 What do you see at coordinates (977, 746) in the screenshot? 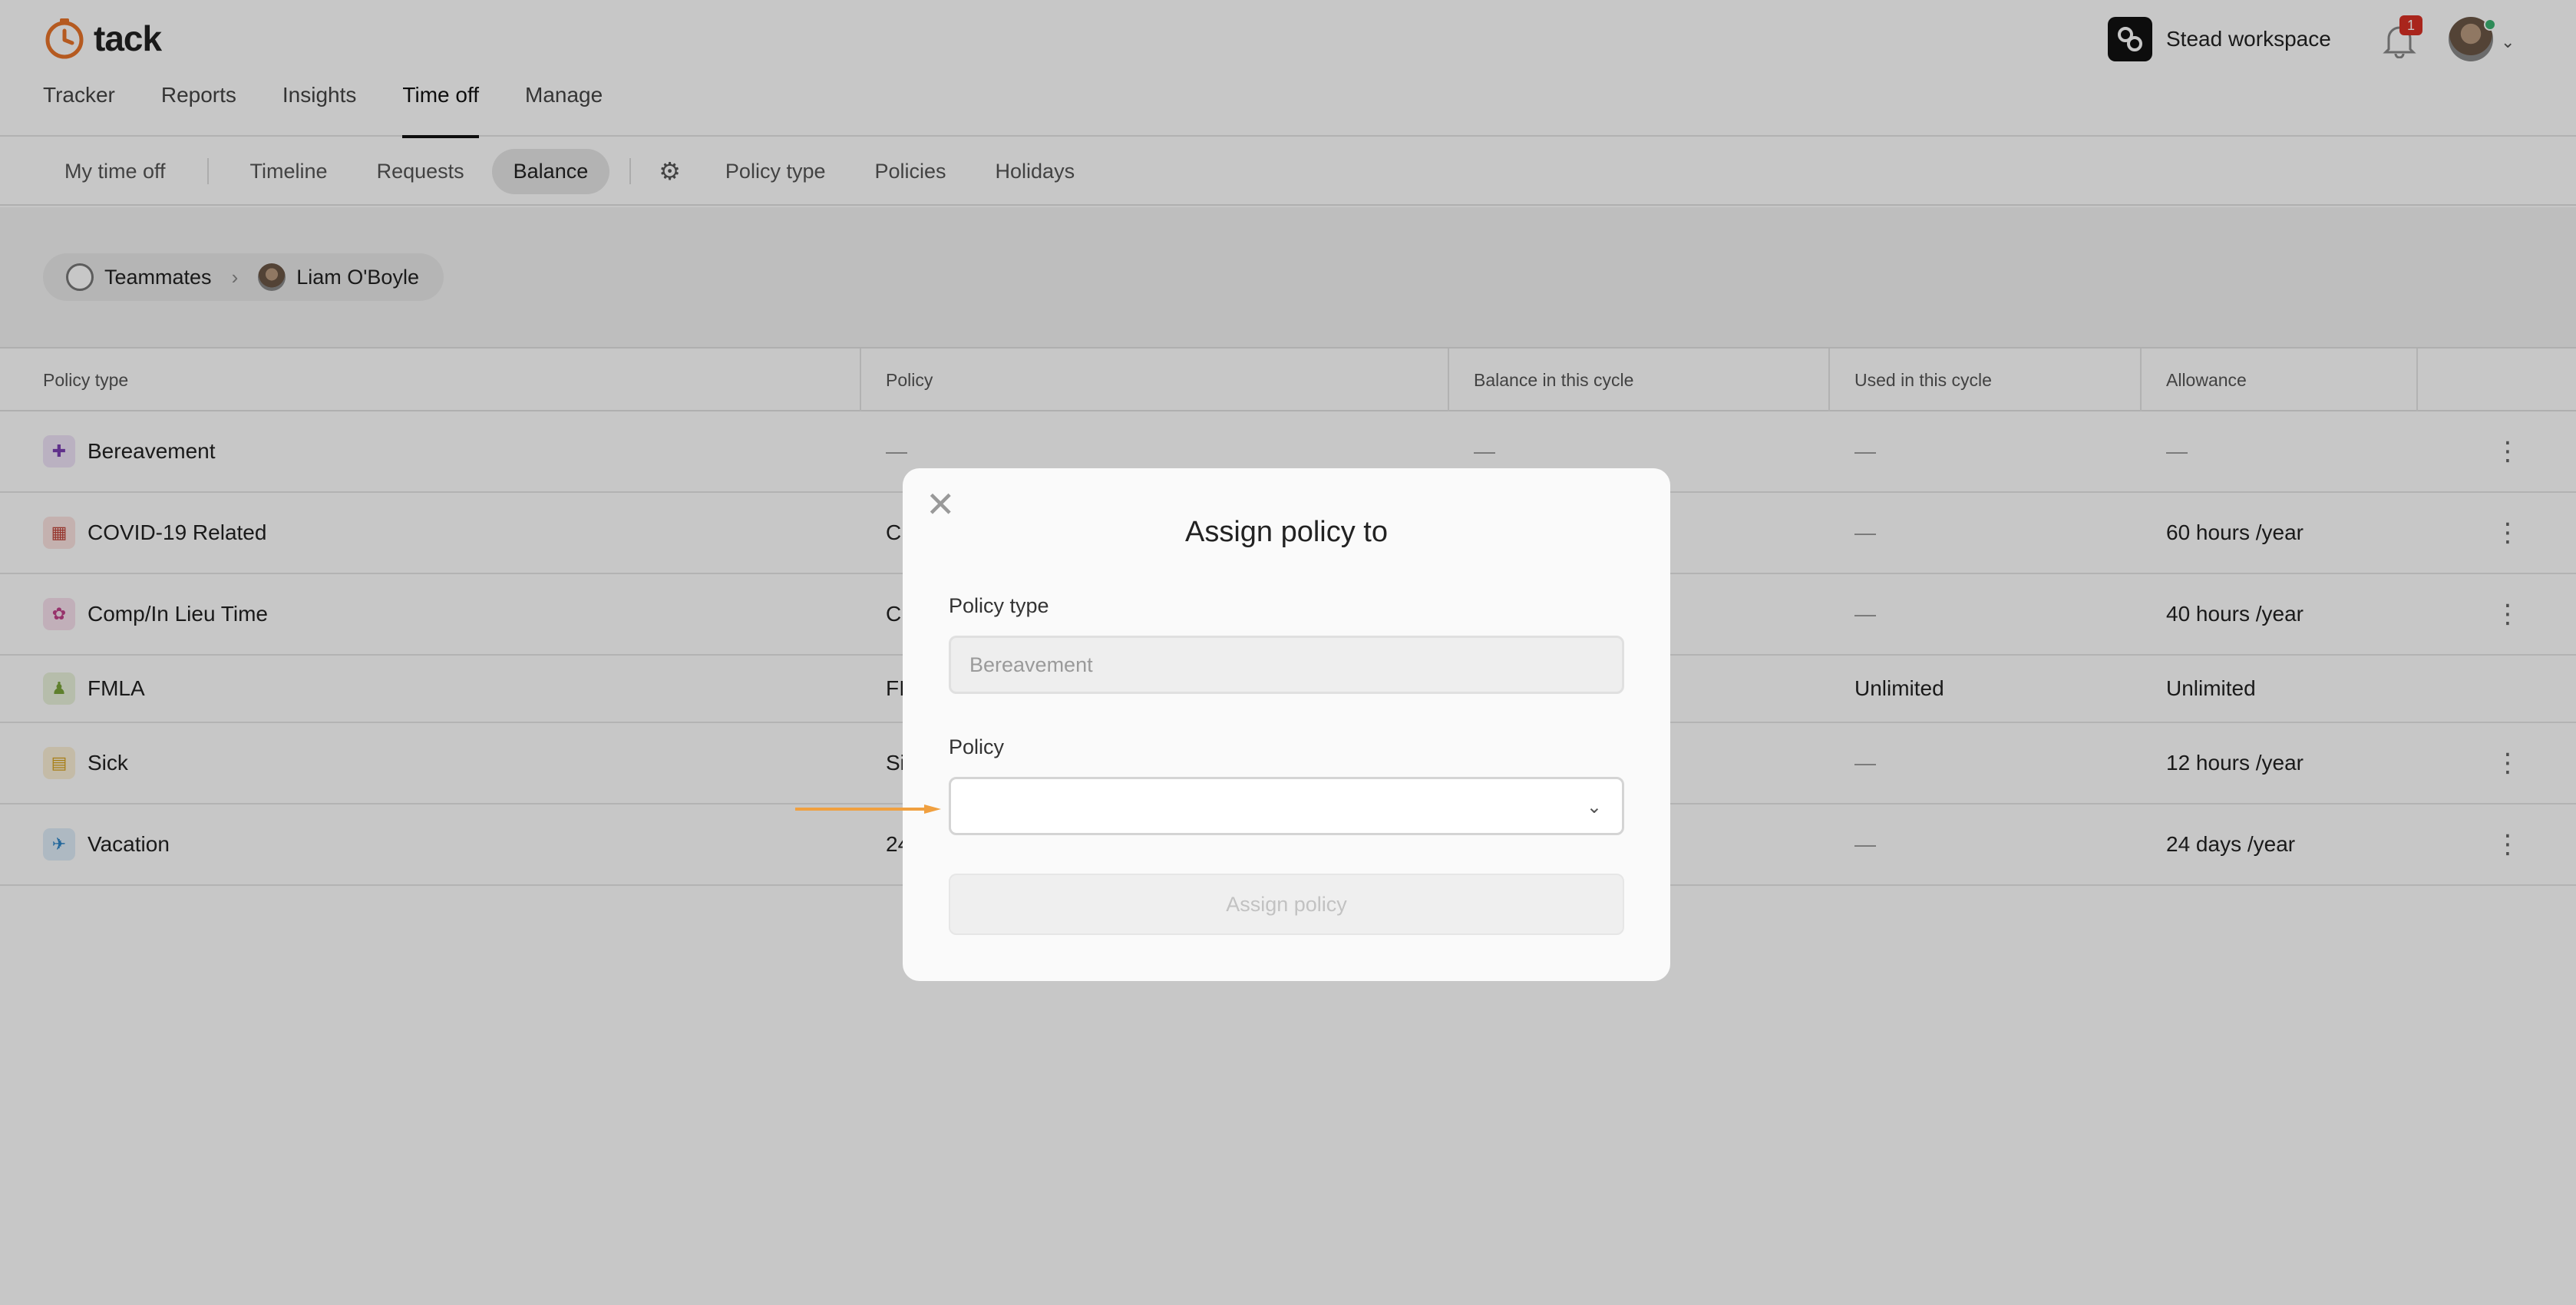
I see `policy-label: Policy` at bounding box center [977, 746].